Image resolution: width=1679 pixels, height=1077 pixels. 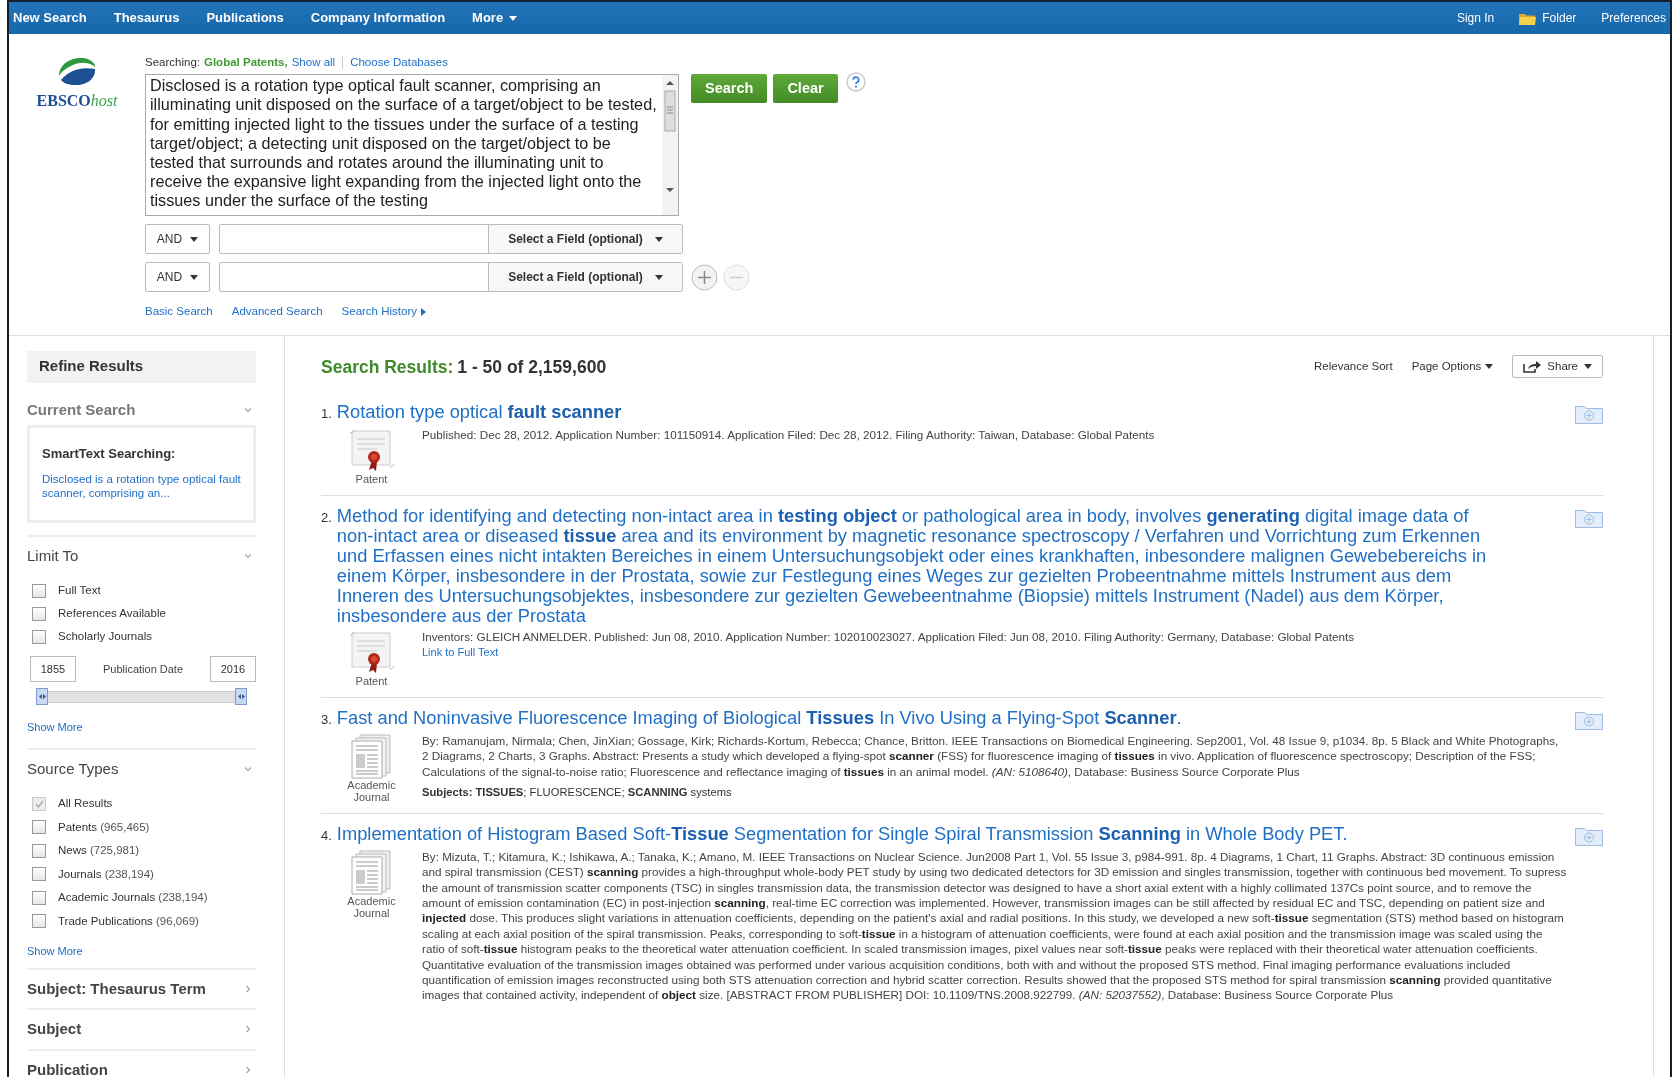 What do you see at coordinates (423, 311) in the screenshot?
I see `triangle-right-icon` at bounding box center [423, 311].